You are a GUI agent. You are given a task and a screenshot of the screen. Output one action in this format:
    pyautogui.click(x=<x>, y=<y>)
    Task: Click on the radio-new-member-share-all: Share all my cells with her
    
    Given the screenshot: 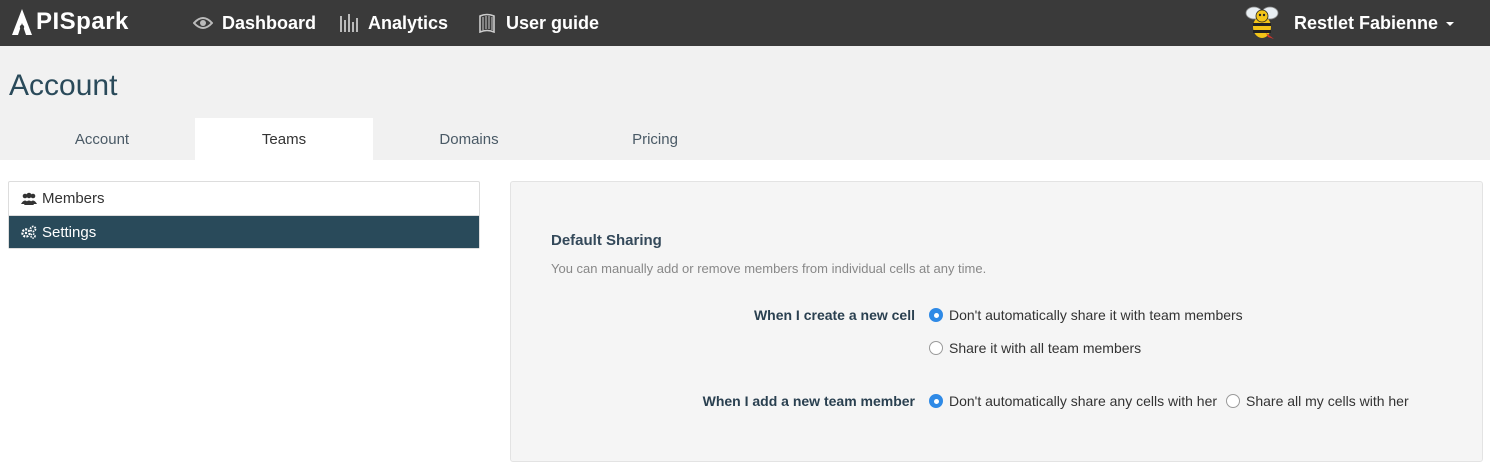 What is the action you would take?
    pyautogui.click(x=1317, y=401)
    